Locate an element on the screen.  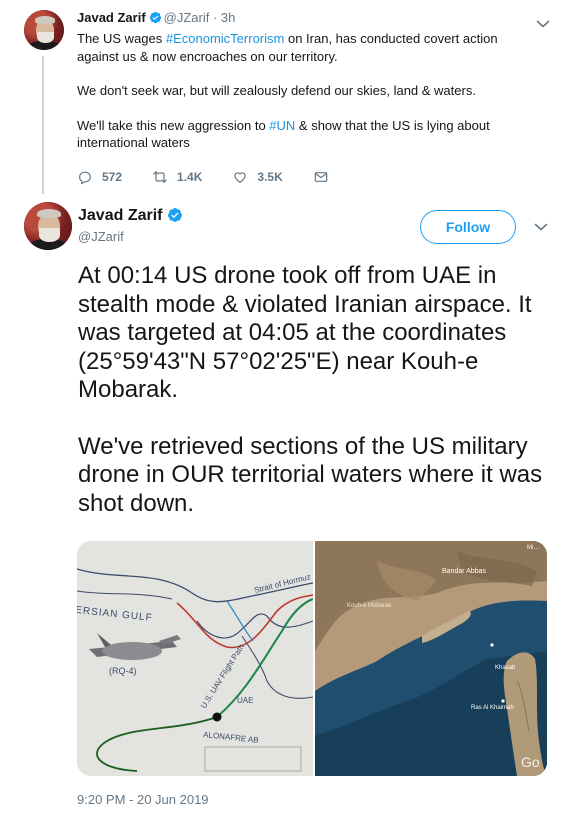
direct-message-button is located at coordinates (325, 177).